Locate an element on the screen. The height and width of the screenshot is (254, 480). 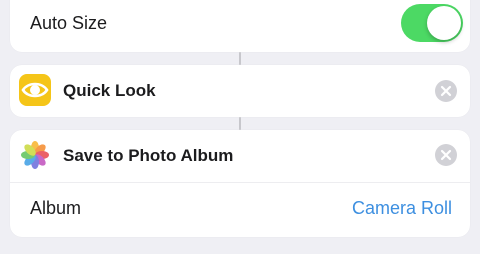
toggle-knob is located at coordinates (444, 23).